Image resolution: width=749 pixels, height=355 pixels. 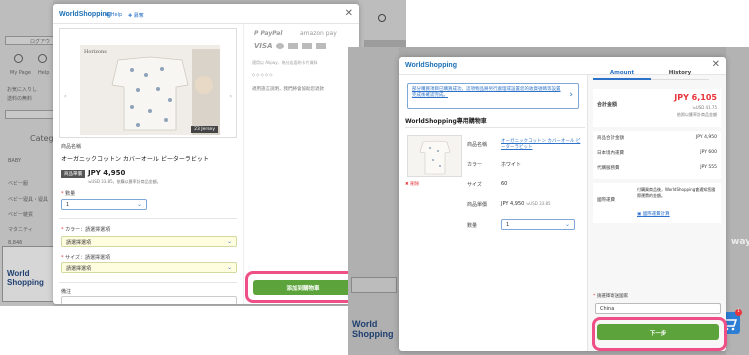 I want to click on bg-side-item: ベビー雑貨, so click(x=21, y=215).